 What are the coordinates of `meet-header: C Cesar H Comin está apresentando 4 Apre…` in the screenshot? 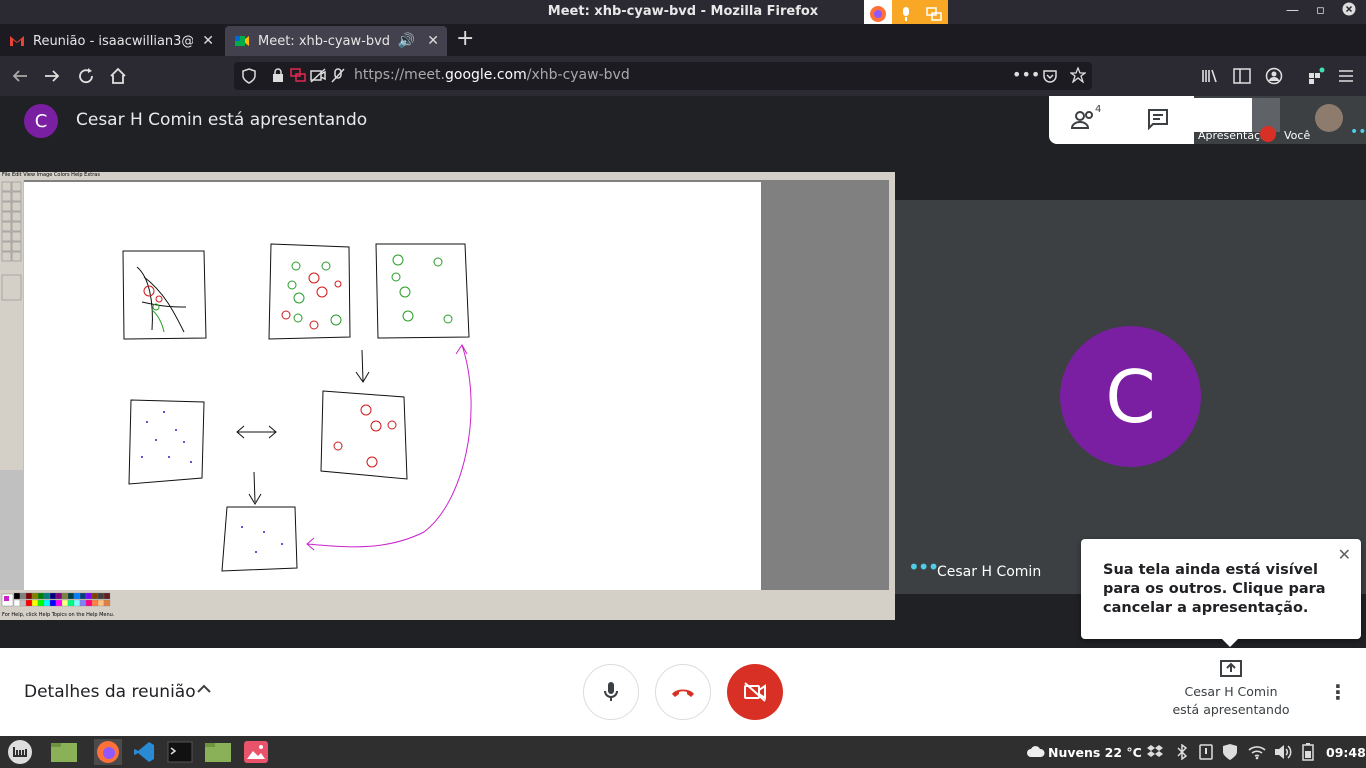 It's located at (683, 134).